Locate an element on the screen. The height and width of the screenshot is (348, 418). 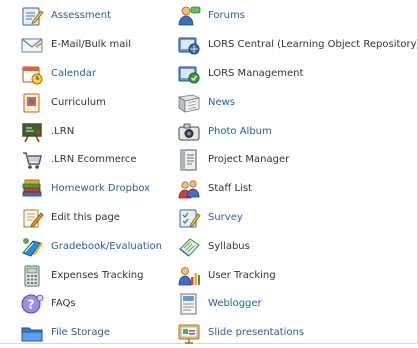
item-label: Project Manager is located at coordinates (249, 160).